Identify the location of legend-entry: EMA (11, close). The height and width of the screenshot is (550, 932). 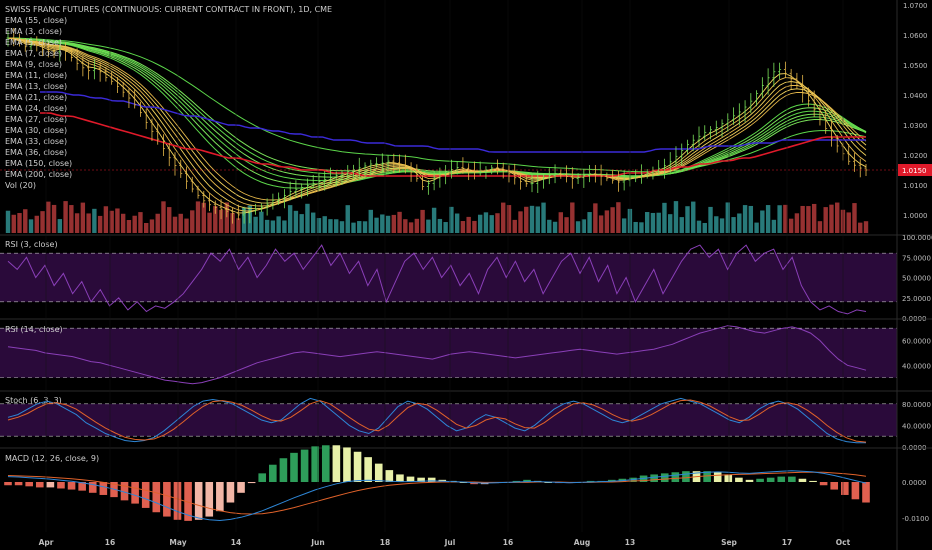
(36, 75).